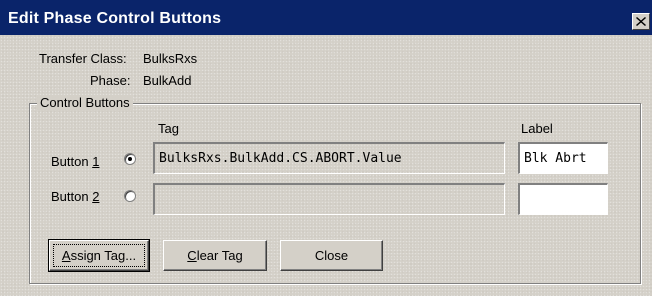 Image resolution: width=652 pixels, height=296 pixels. What do you see at coordinates (326, 17) in the screenshot?
I see `title-bar: Edit Phase Control Buttons` at bounding box center [326, 17].